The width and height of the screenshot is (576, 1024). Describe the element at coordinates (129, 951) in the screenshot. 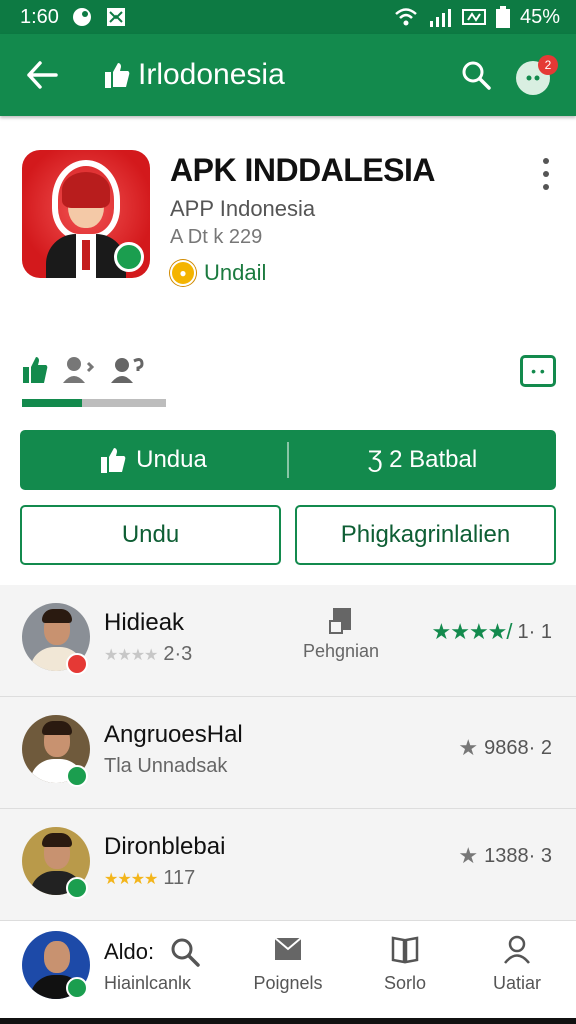

I see `profile-name: Aldo:` at that location.